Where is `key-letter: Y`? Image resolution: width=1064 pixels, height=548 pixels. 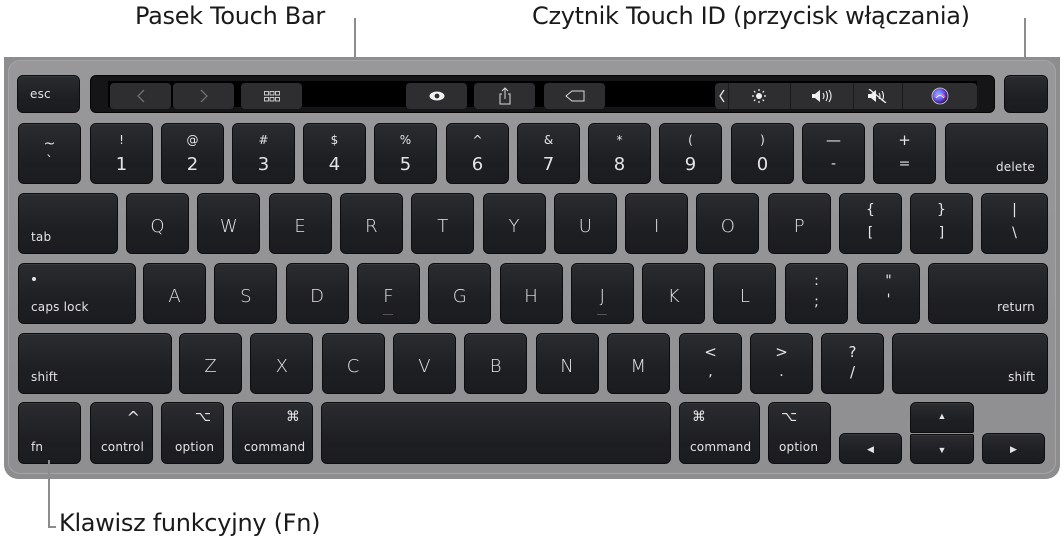 key-letter: Y is located at coordinates (514, 223).